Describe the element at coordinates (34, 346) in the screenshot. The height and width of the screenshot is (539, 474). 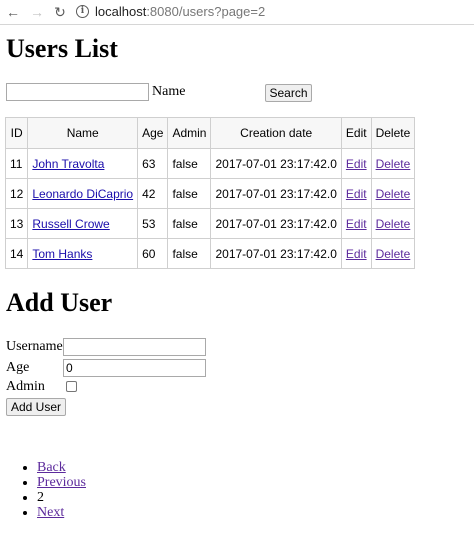
I see `username-label: Username` at that location.